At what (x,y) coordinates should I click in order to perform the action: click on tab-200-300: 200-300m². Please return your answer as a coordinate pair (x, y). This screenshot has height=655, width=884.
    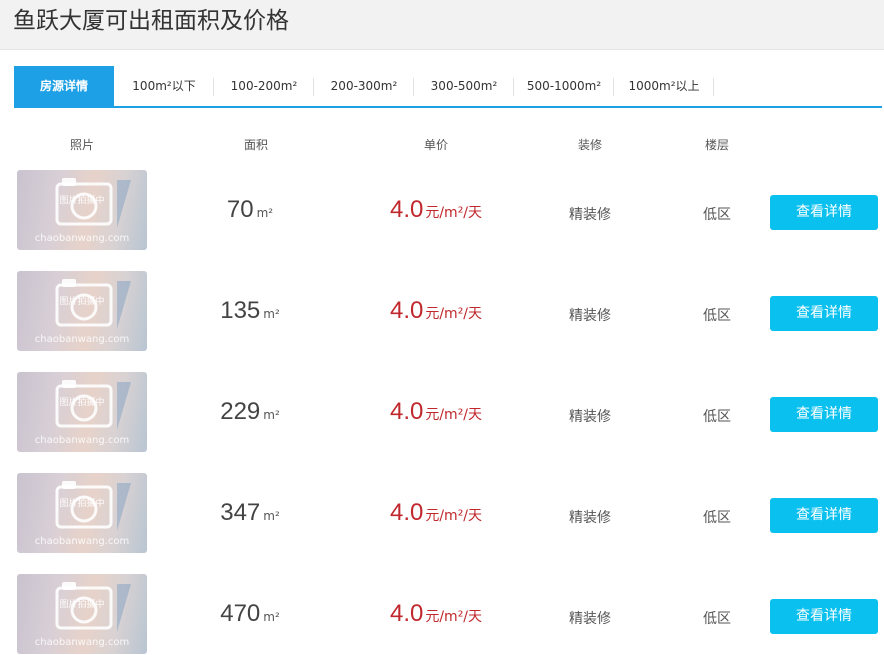
    Looking at the image, I should click on (364, 86).